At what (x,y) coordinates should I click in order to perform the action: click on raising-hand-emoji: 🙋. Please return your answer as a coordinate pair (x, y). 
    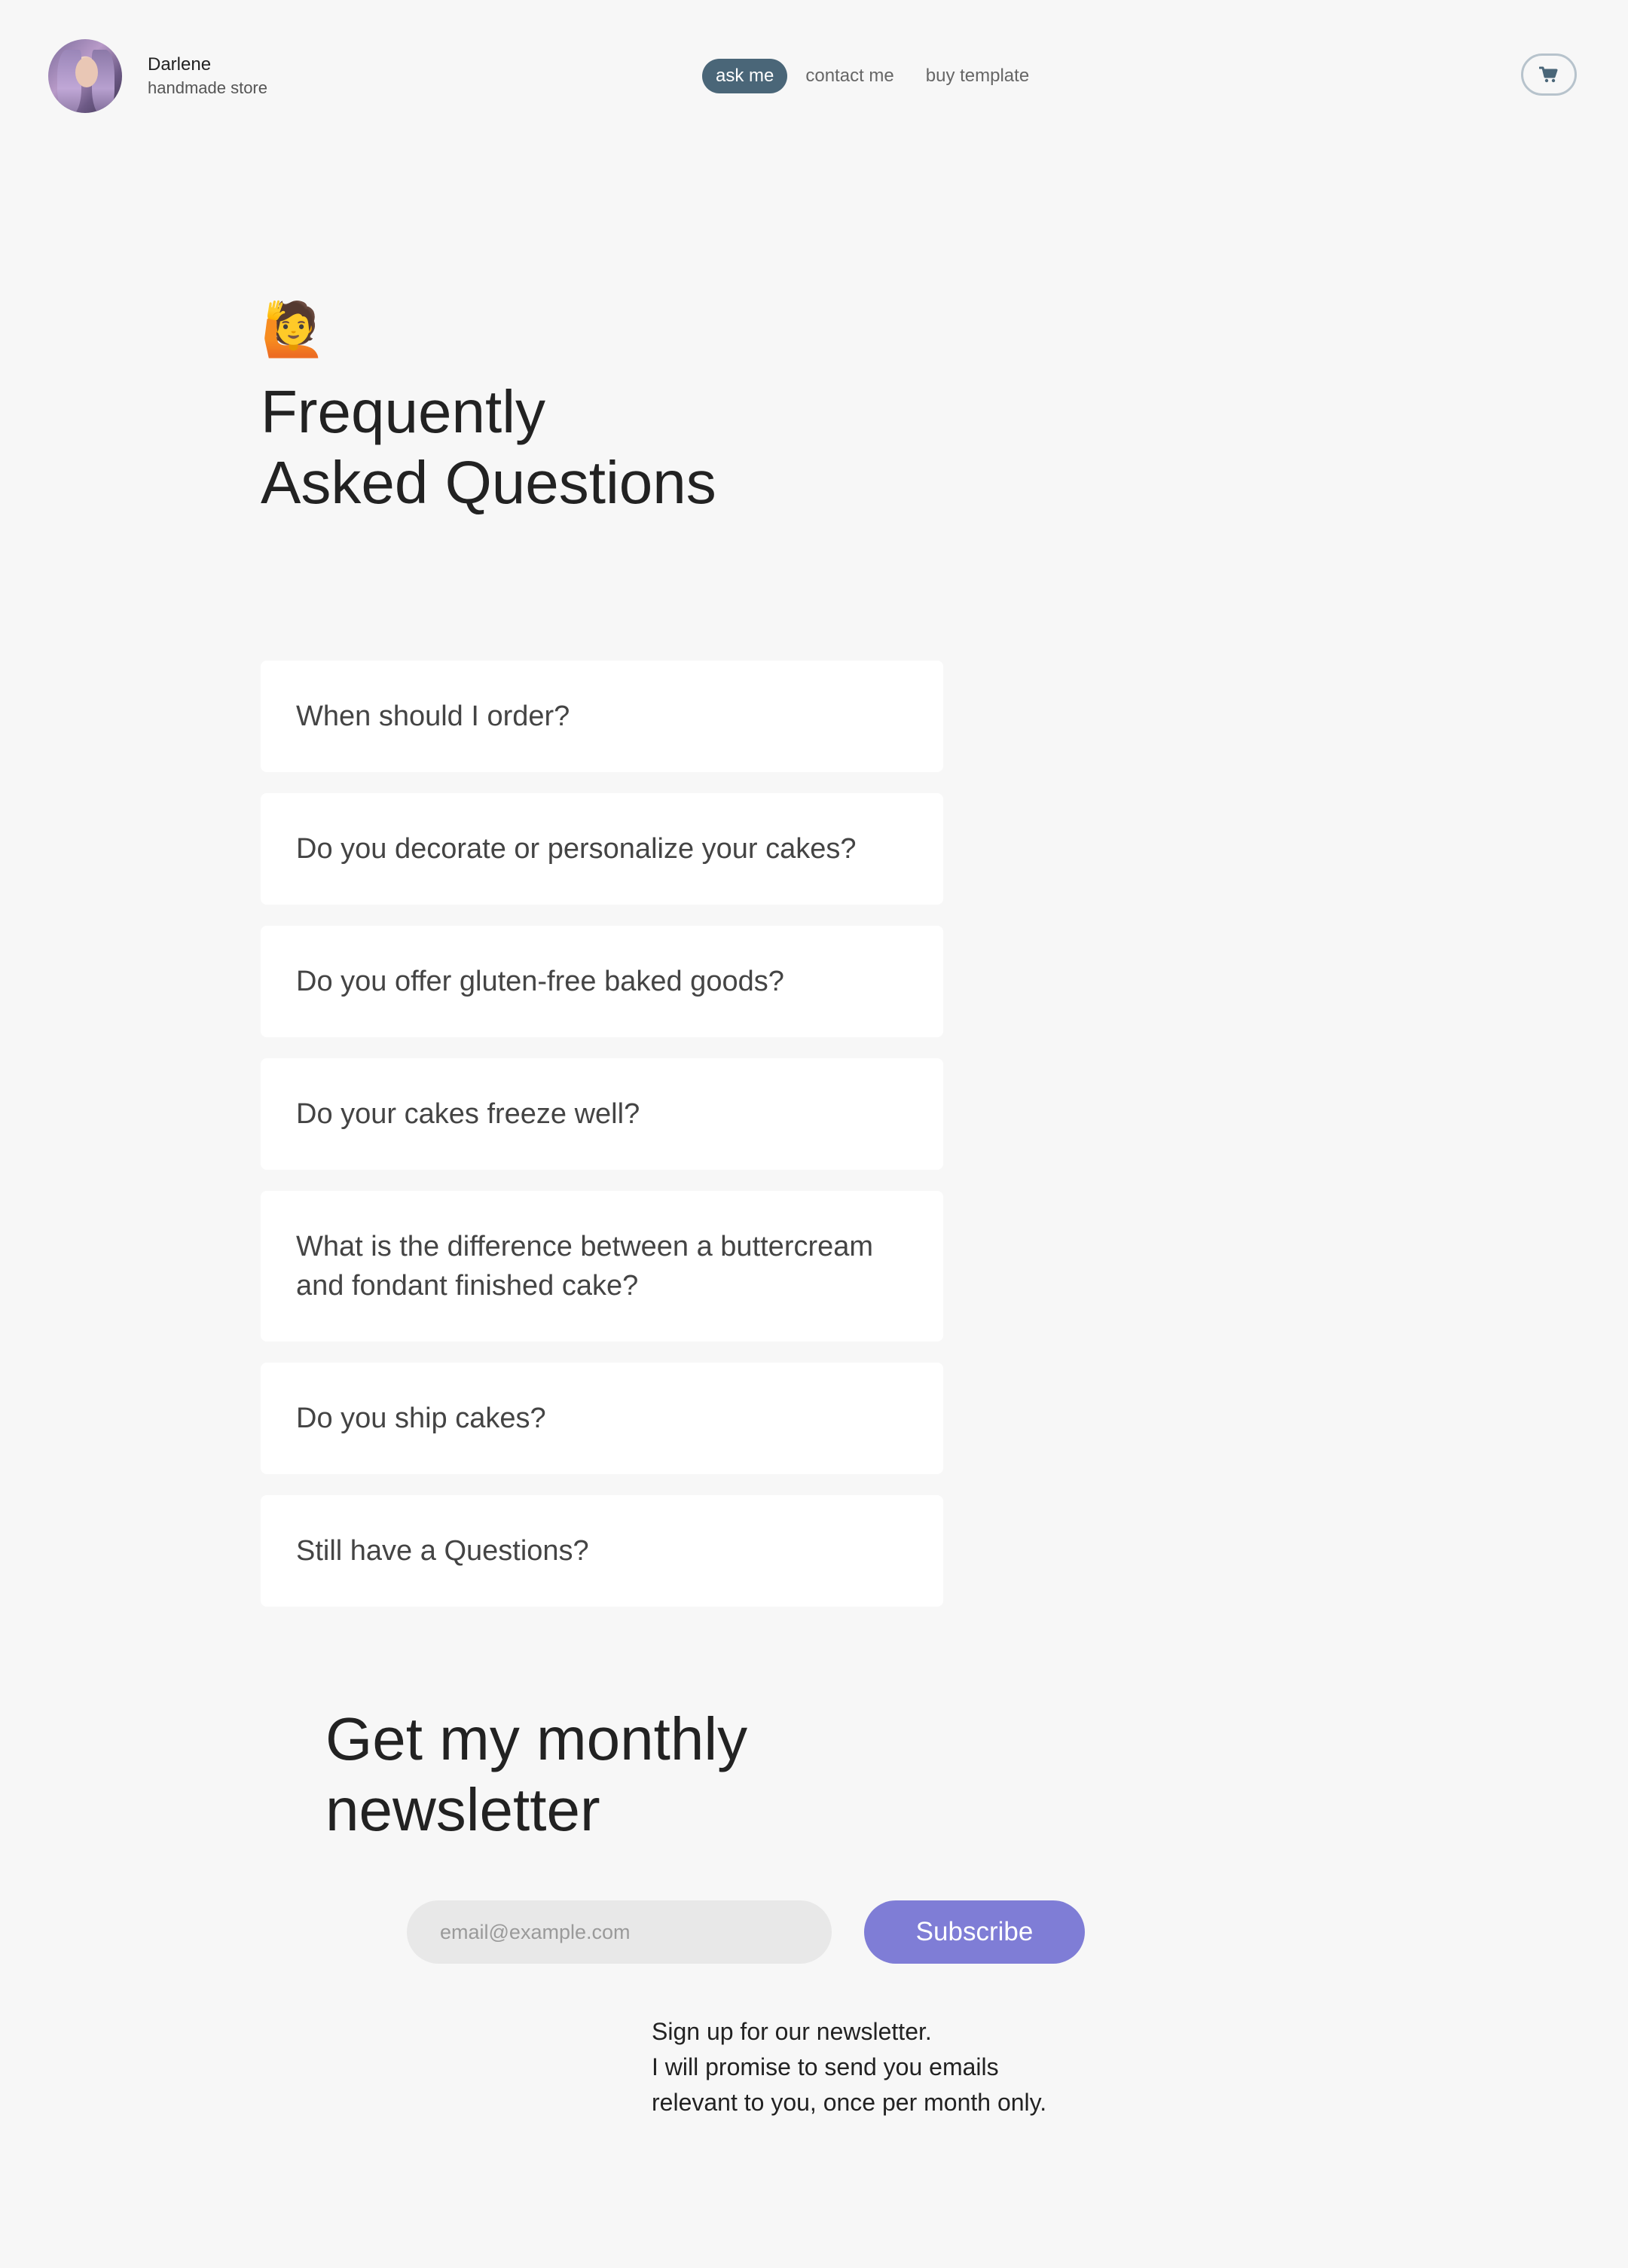
    Looking at the image, I should click on (294, 329).